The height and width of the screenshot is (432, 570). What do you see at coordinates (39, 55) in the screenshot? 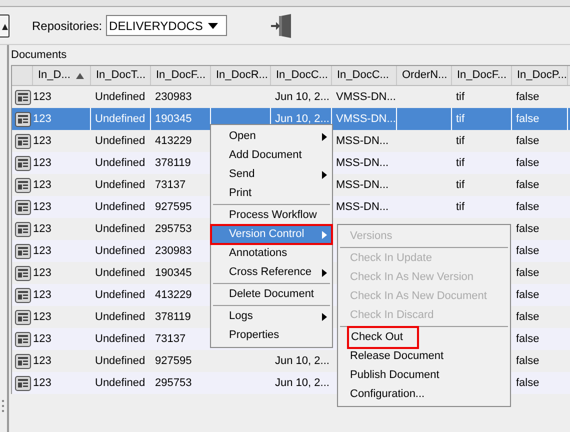
I see `documents-label: Documents` at bounding box center [39, 55].